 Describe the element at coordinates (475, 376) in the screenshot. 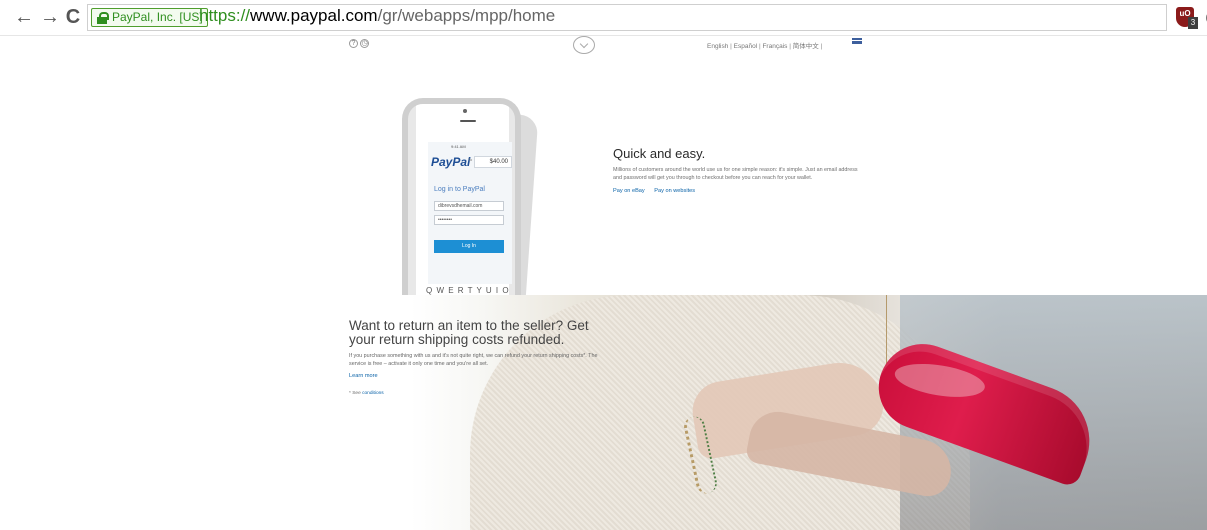

I see `learn-more-link: Learn more` at that location.